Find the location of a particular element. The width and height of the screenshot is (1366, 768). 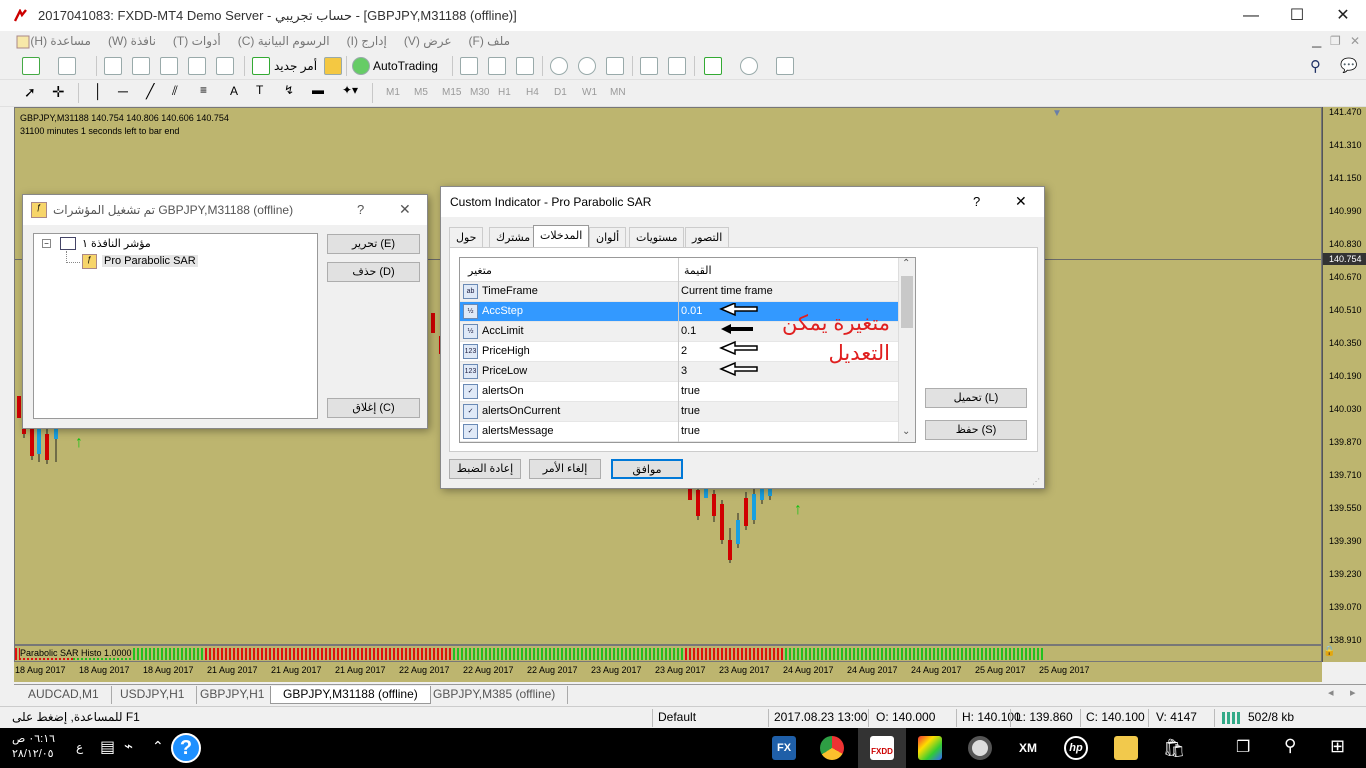

tree-root-label: مؤشر النافذة ١ is located at coordinates (116, 243).